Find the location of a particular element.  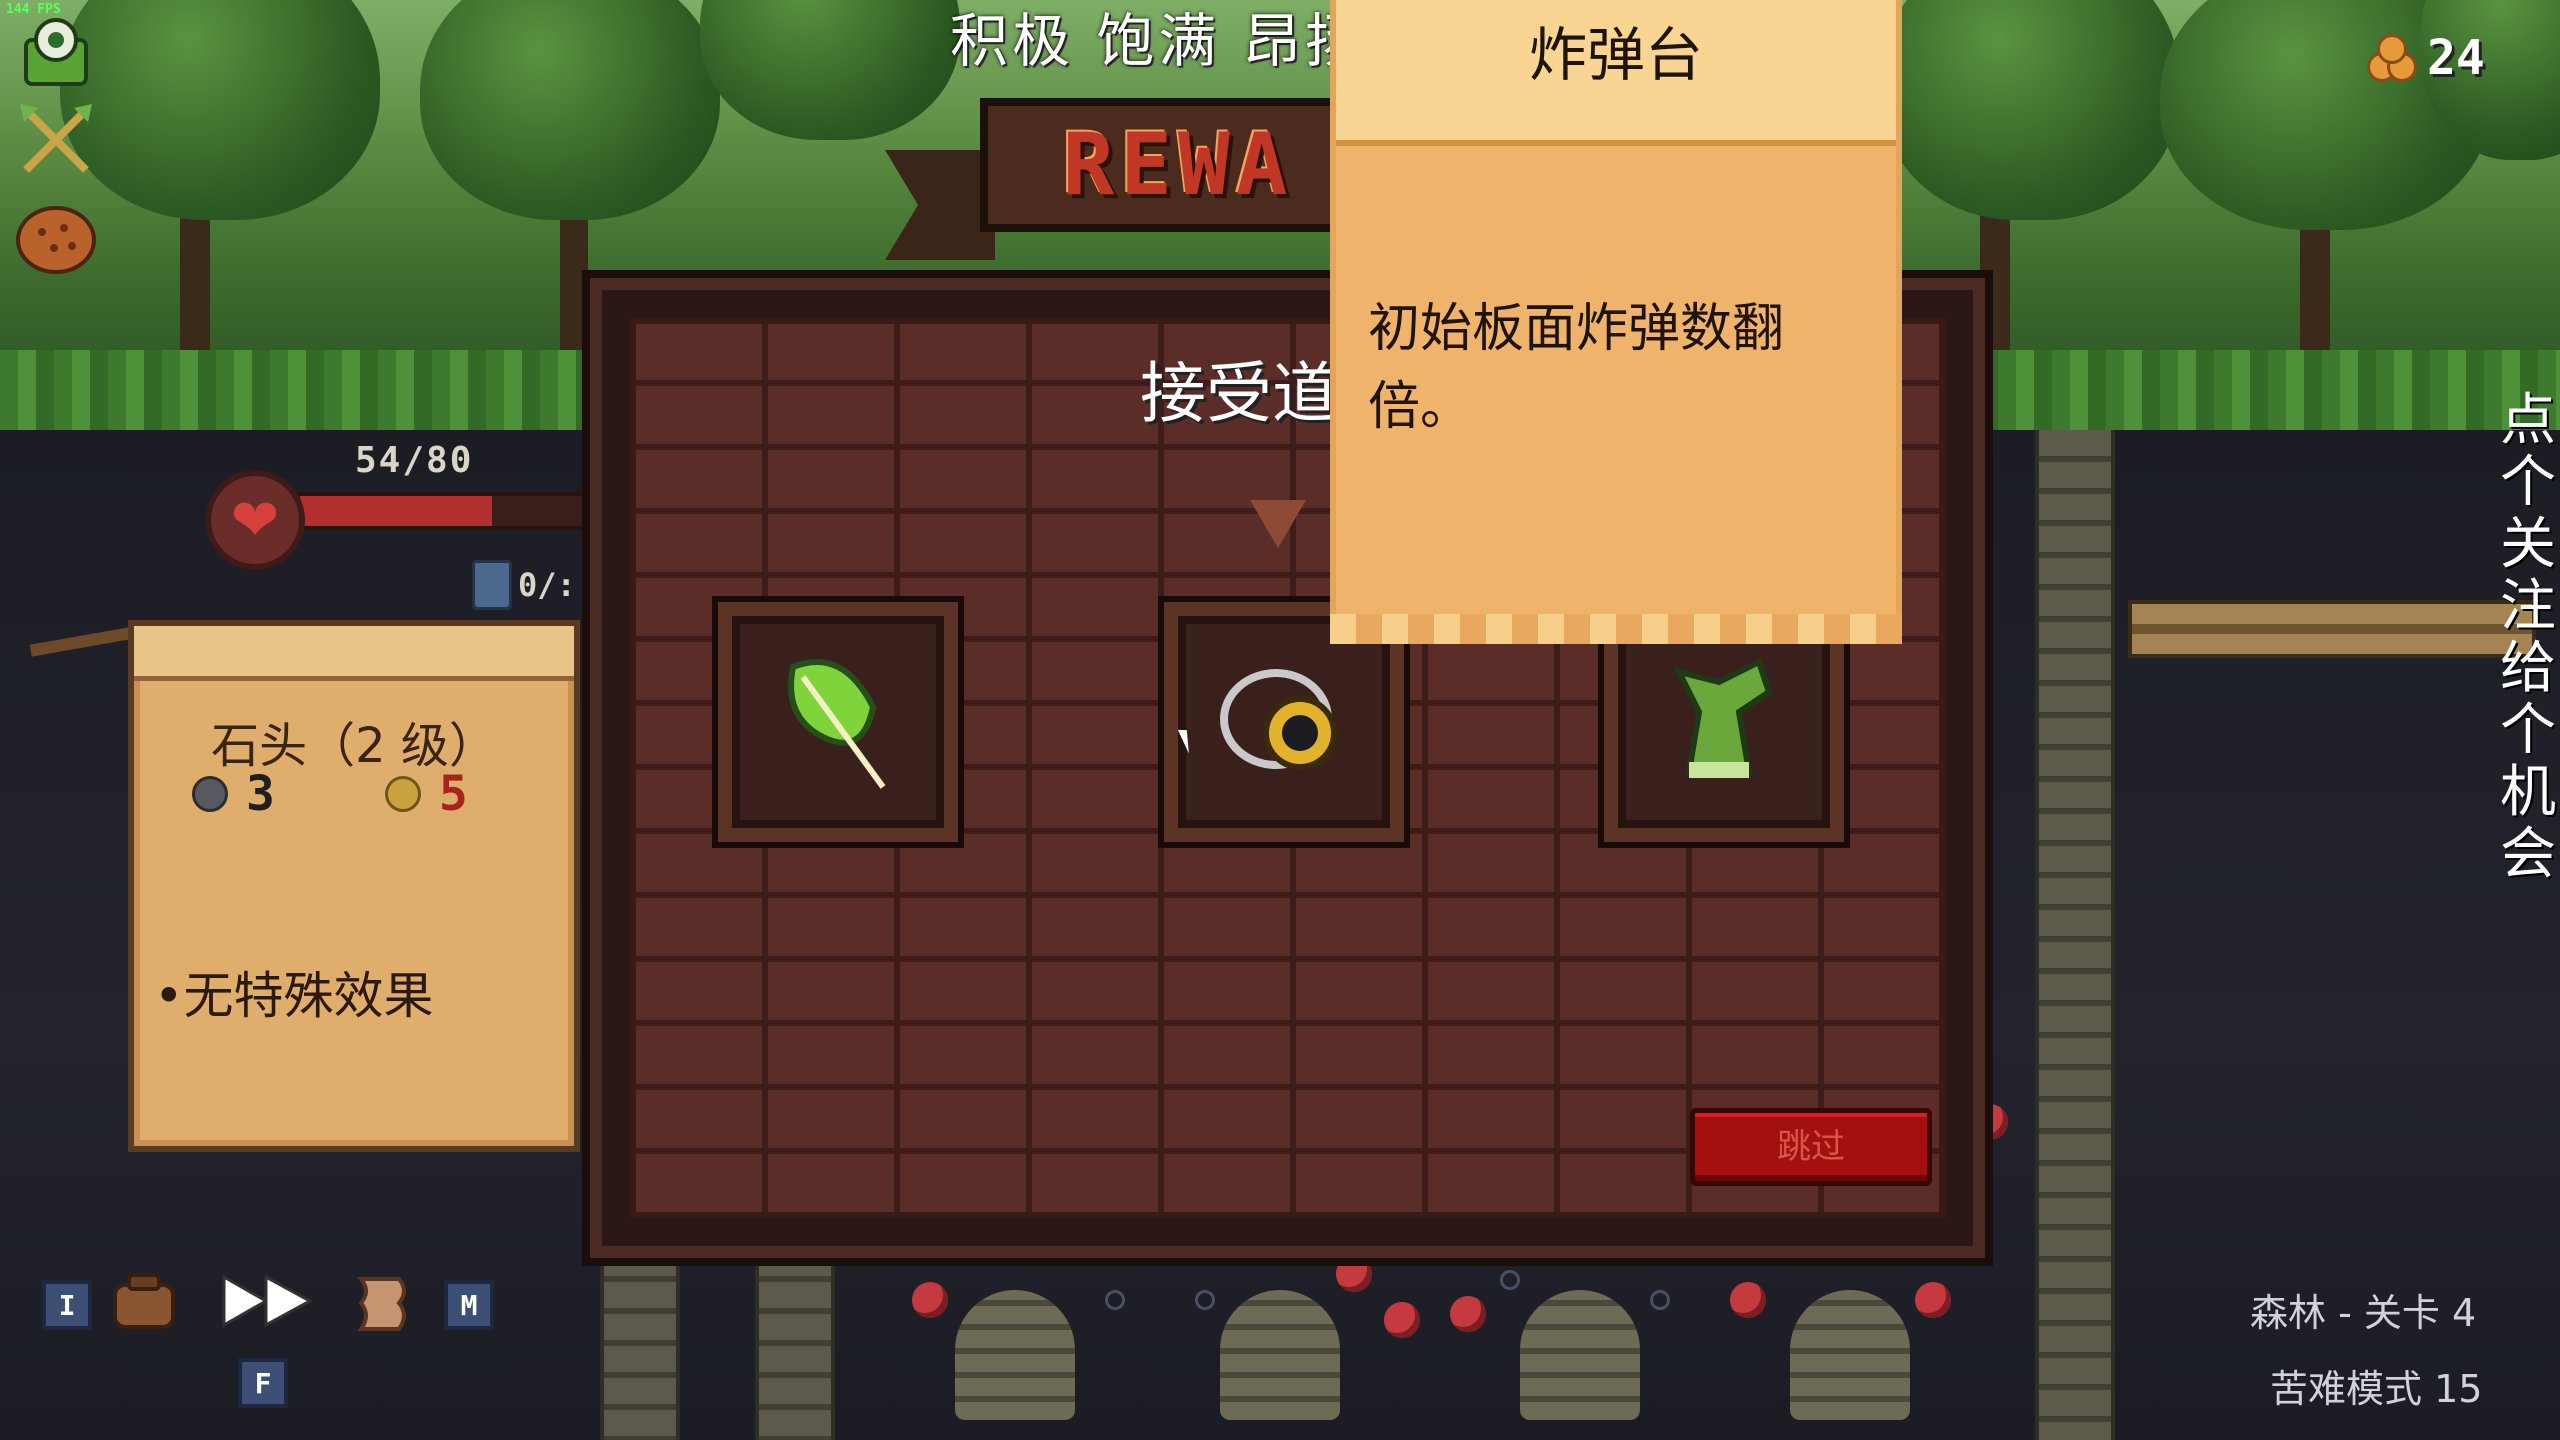

tooltip-title: 炸弹台 is located at coordinates (1615, 55).